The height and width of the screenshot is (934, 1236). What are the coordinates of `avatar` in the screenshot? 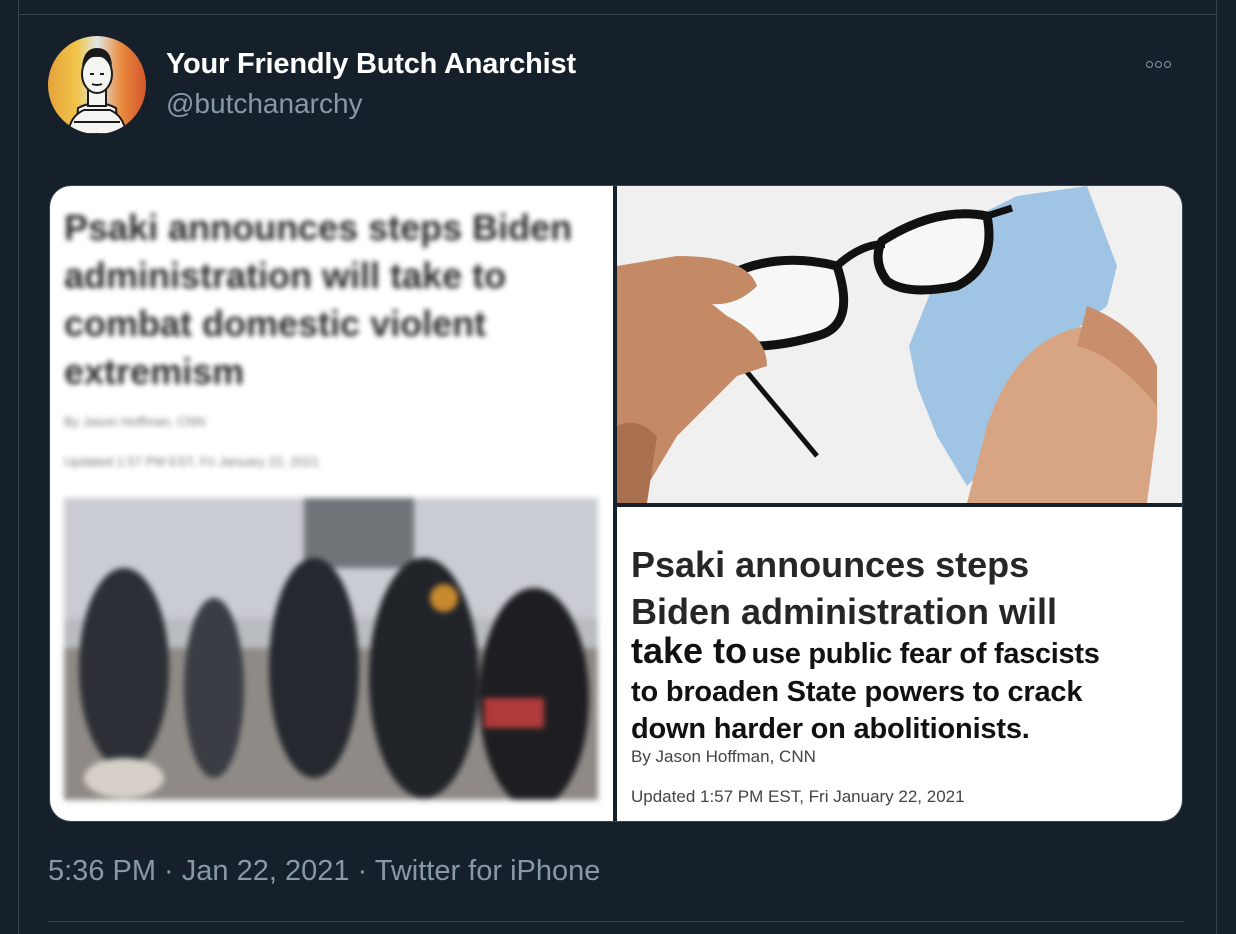 It's located at (97, 85).